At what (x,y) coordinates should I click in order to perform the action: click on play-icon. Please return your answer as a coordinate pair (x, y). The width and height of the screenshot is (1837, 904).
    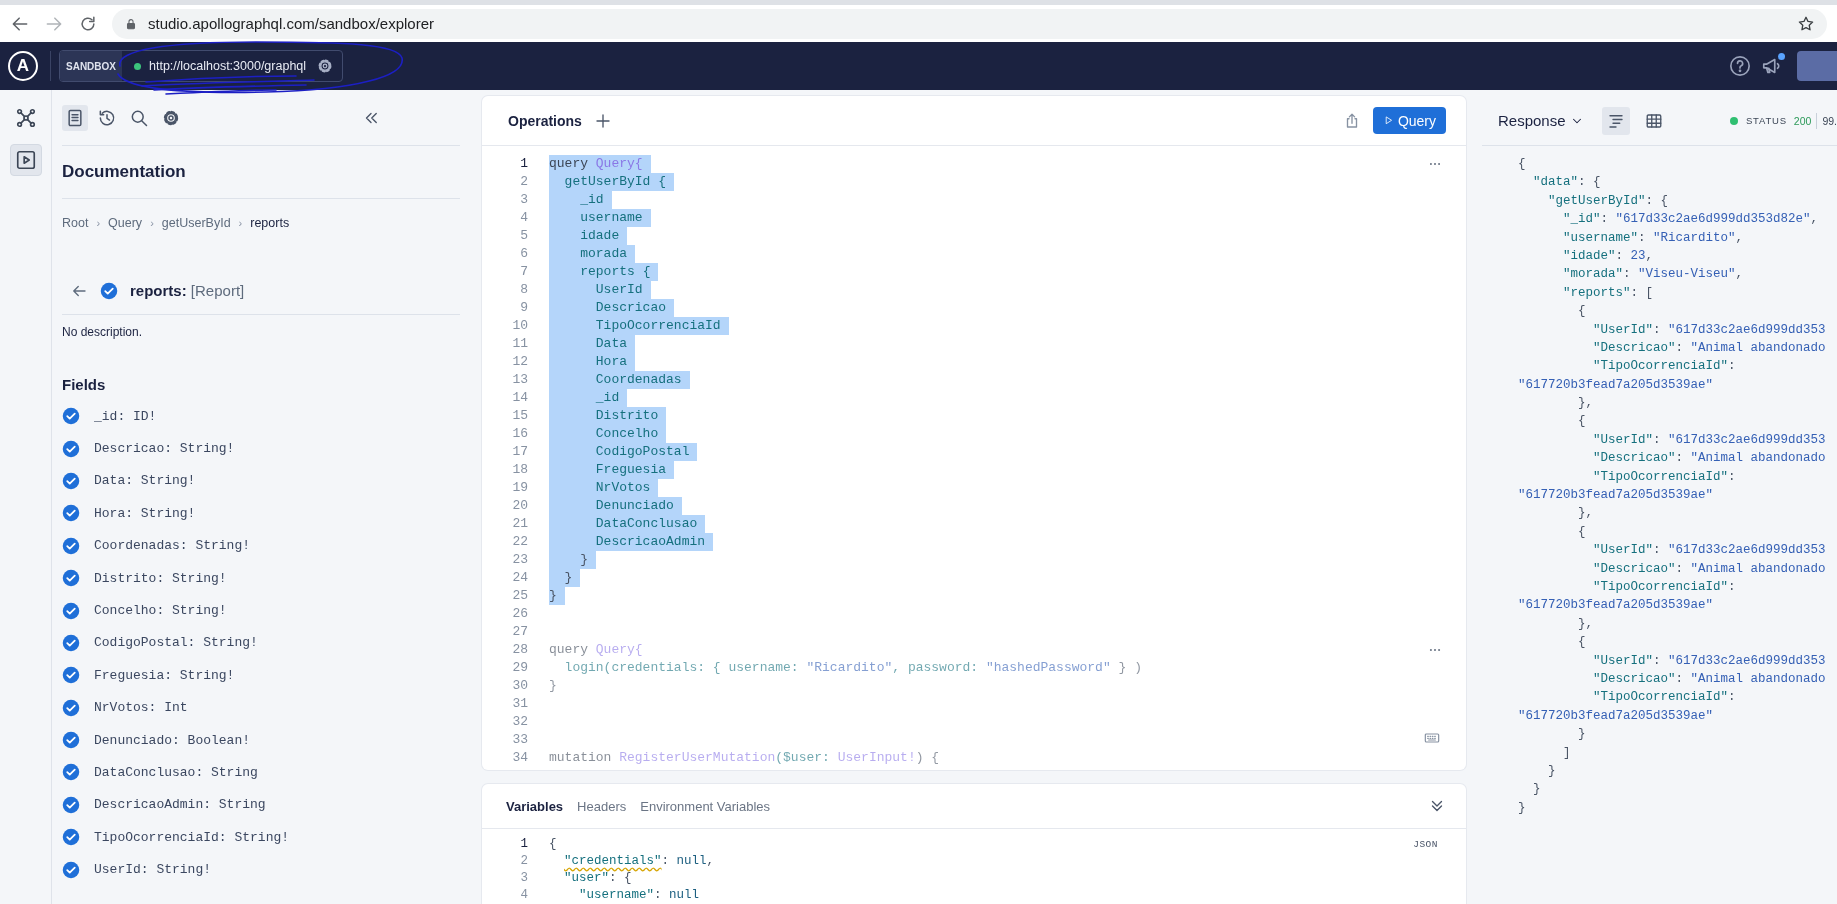
    Looking at the image, I should click on (25, 160).